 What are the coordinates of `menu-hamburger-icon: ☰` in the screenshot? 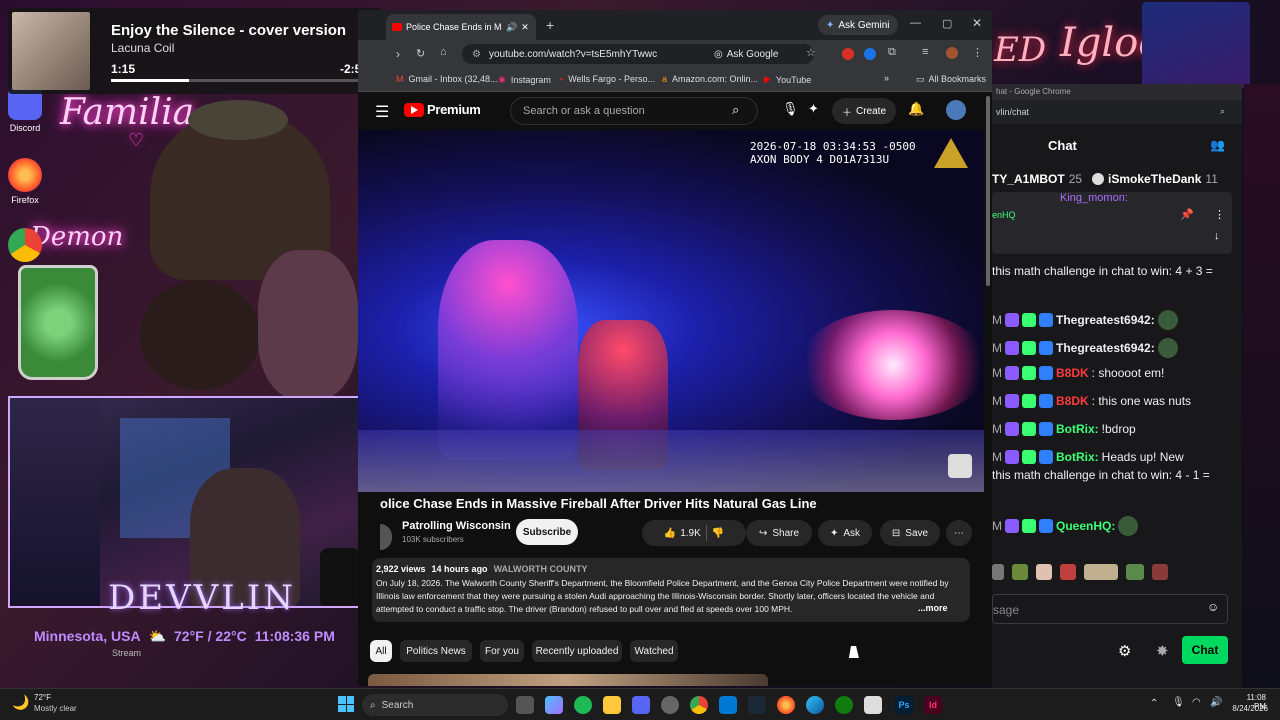 It's located at (382, 112).